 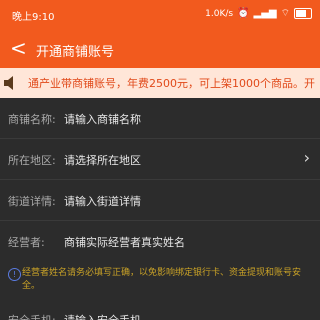 I want to click on chevron-right-icon: ›, so click(x=307, y=157).